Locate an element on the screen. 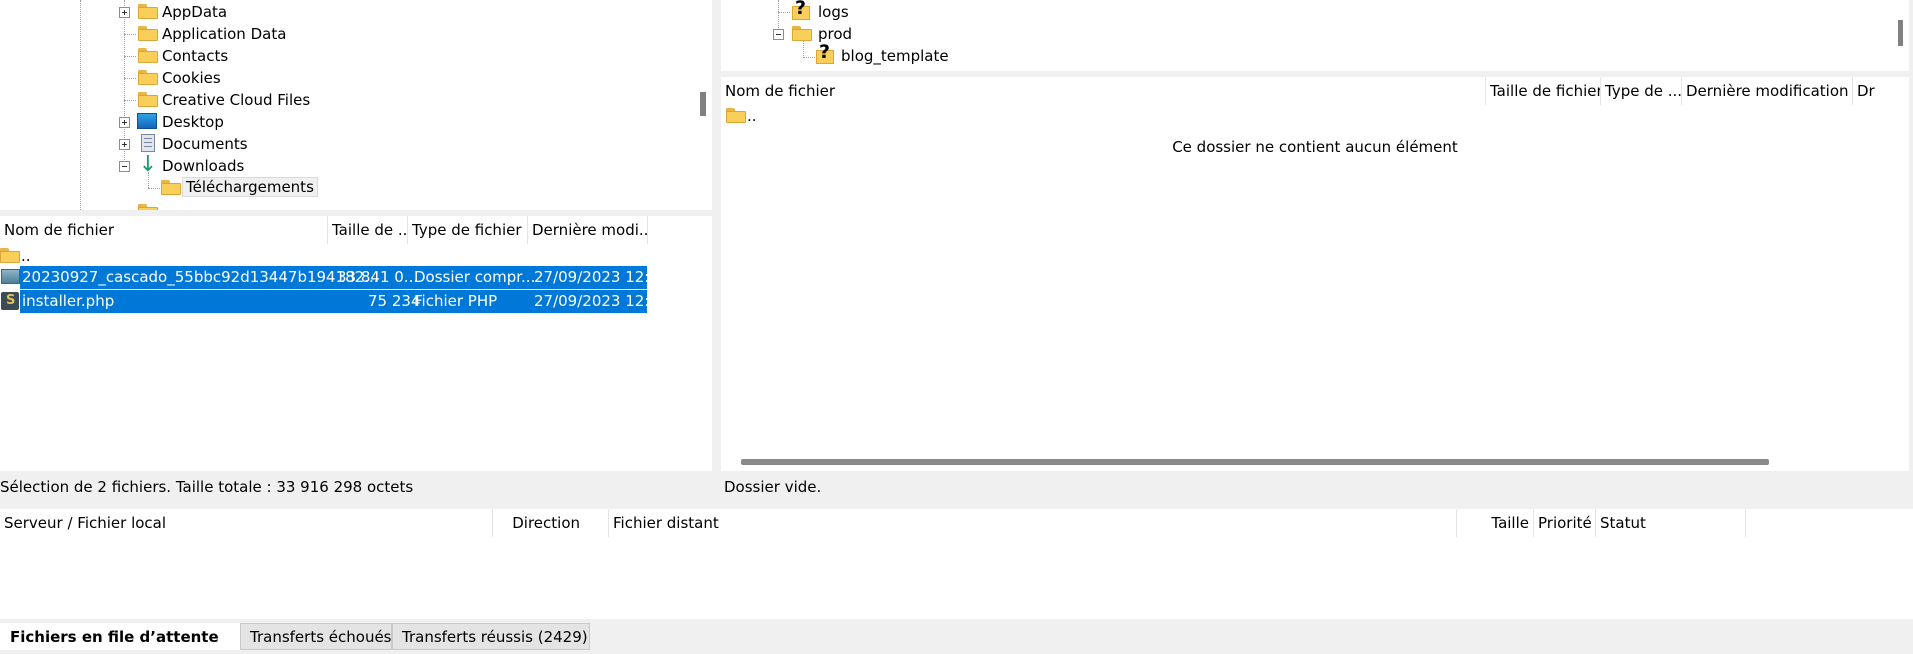  tab-successful-transfers: Transferts réussis (2429) is located at coordinates (491, 636).